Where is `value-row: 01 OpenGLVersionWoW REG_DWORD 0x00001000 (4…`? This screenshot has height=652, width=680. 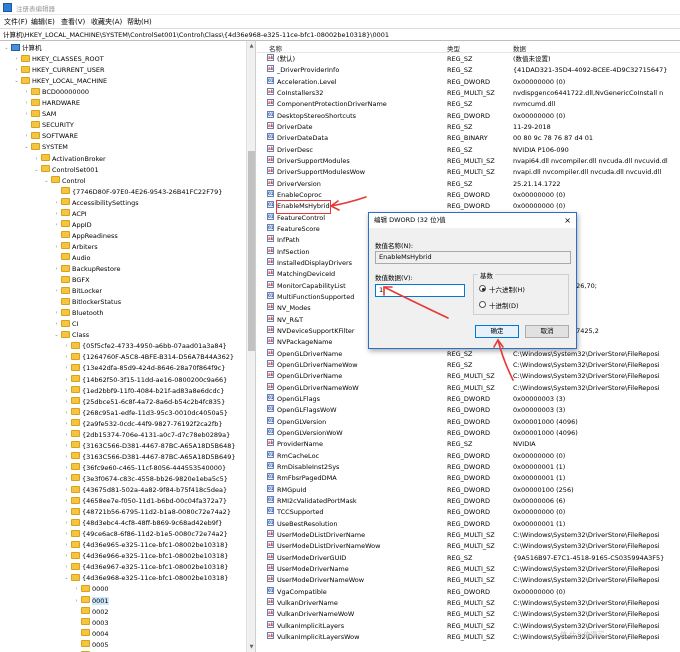 value-row: 01 OpenGLVersionWoW REG_DWORD 0x00001000 (4… is located at coordinates (468, 433).